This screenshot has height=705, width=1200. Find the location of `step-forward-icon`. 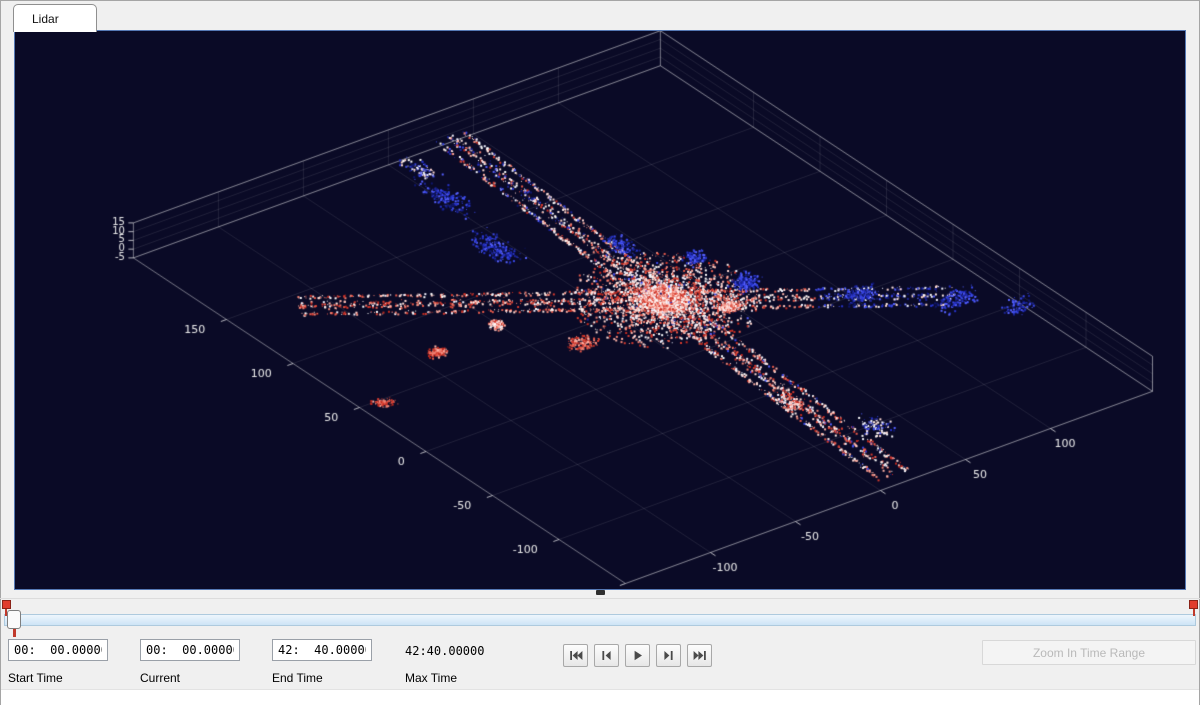

step-forward-icon is located at coordinates (668, 655).